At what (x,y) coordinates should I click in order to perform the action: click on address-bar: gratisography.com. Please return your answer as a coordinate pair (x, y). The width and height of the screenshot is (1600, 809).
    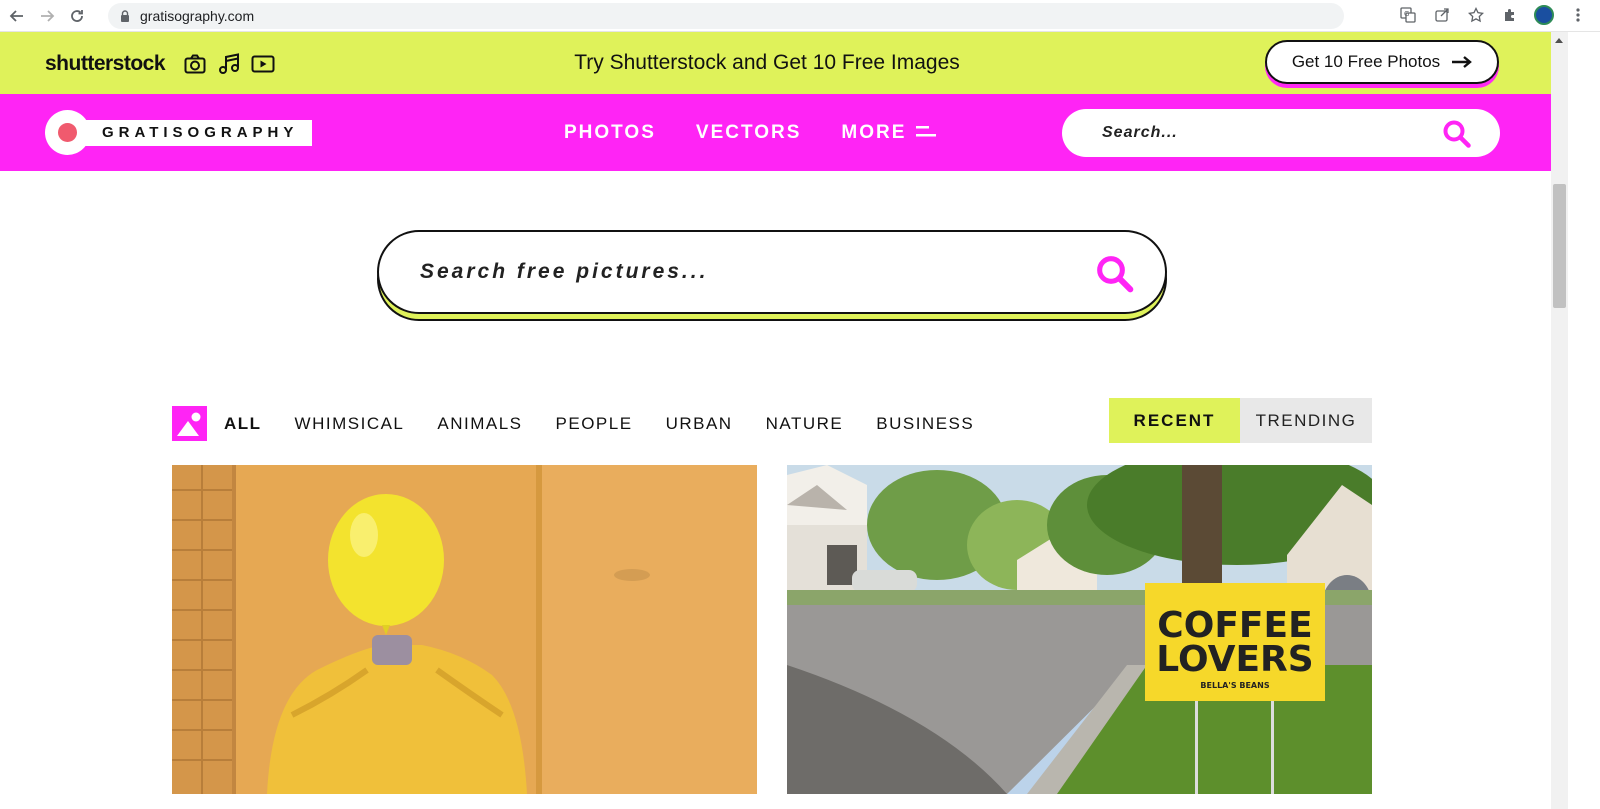
    Looking at the image, I should click on (726, 16).